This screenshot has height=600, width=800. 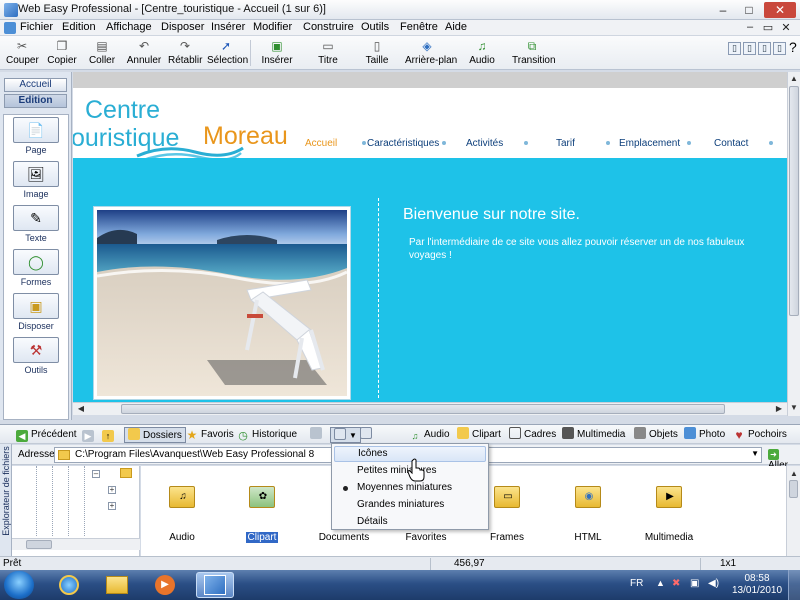 I want to click on view-icon-3: ▯, so click(x=764, y=48).